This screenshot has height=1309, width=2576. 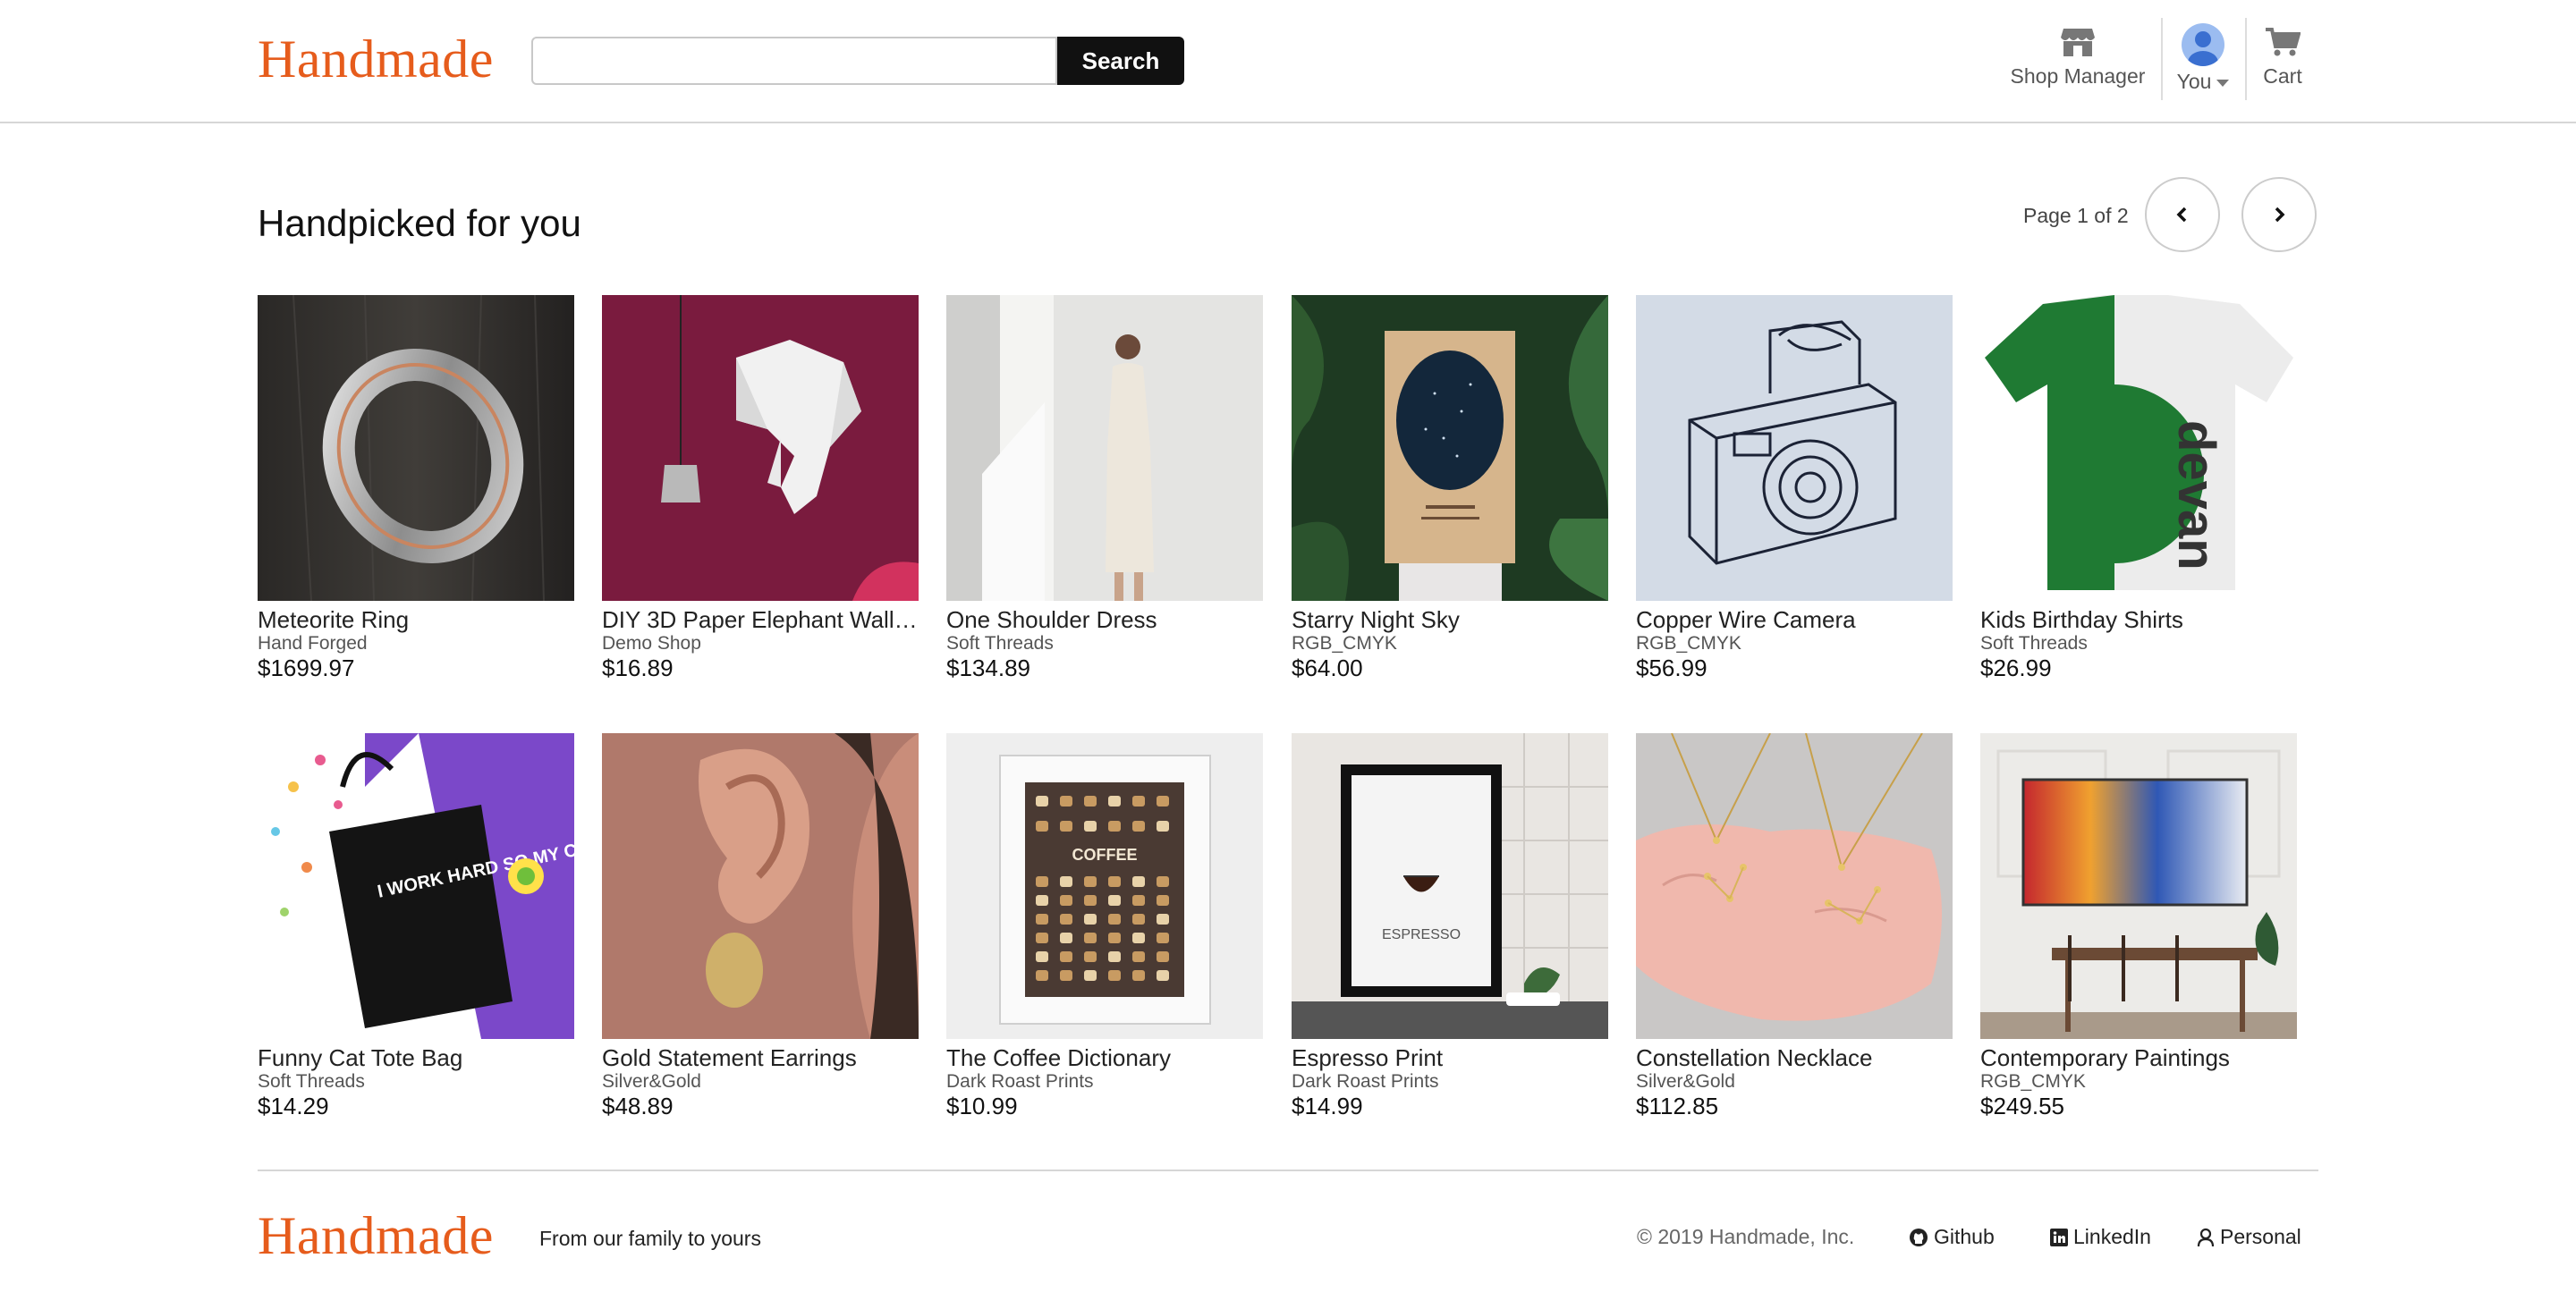 I want to click on site-header: Handmade Search Shop Manager You Cart, so click(x=1288, y=61).